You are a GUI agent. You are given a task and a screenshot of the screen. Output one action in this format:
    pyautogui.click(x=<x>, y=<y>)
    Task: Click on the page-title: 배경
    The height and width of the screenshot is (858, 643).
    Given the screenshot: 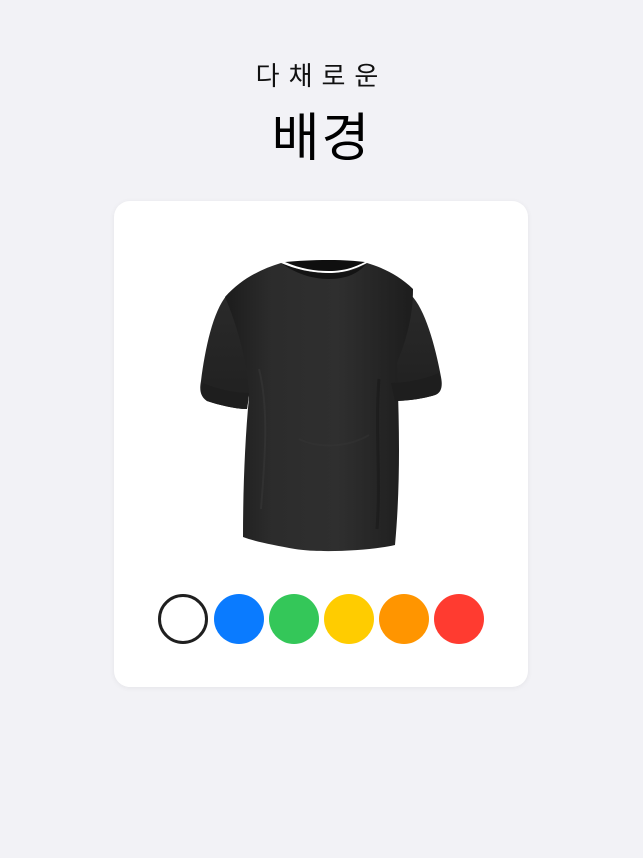 What is the action you would take?
    pyautogui.click(x=321, y=139)
    